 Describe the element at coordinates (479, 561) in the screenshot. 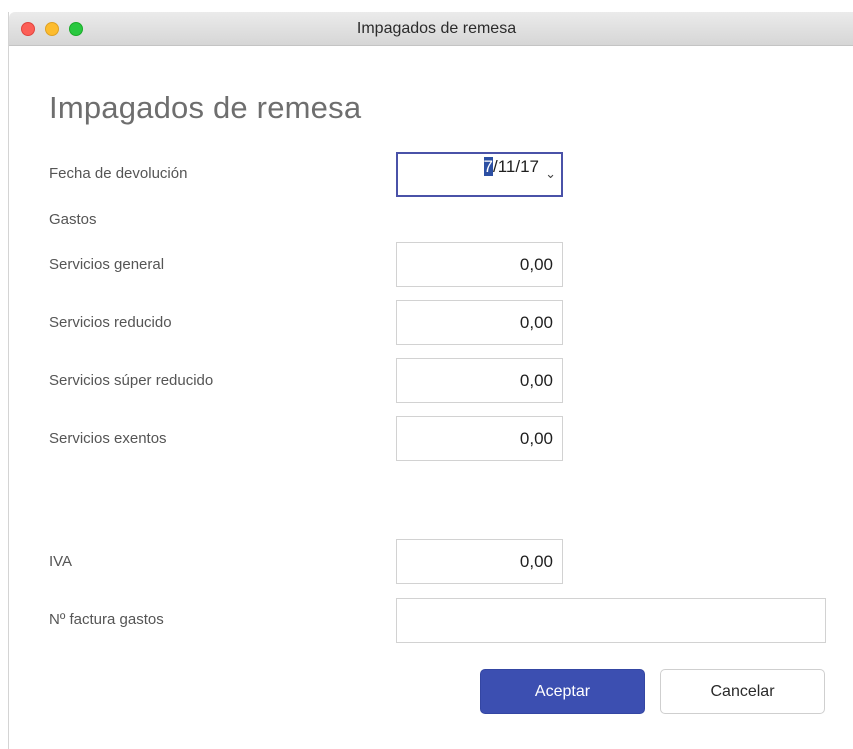

I see `iva-input: 0,00` at that location.